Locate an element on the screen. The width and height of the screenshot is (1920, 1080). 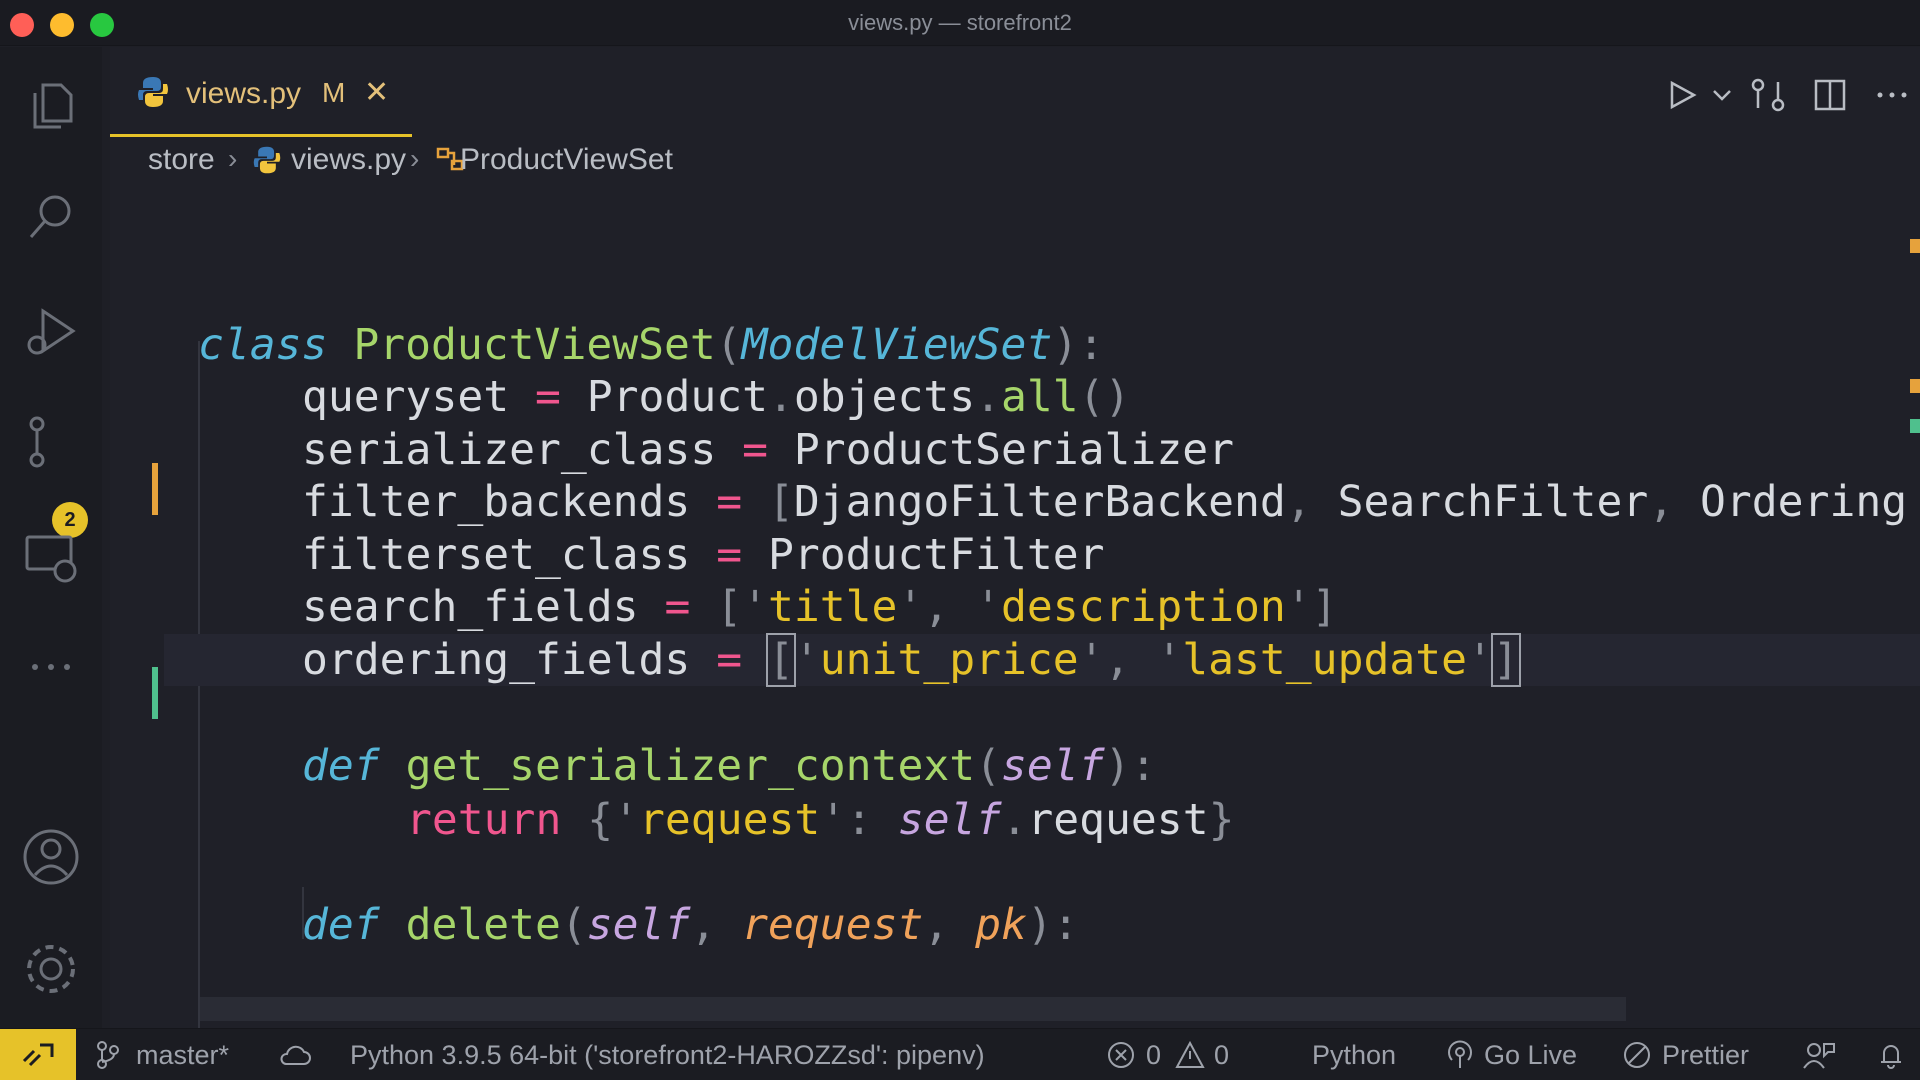
chevron-down-icon is located at coordinates (1716, 95).